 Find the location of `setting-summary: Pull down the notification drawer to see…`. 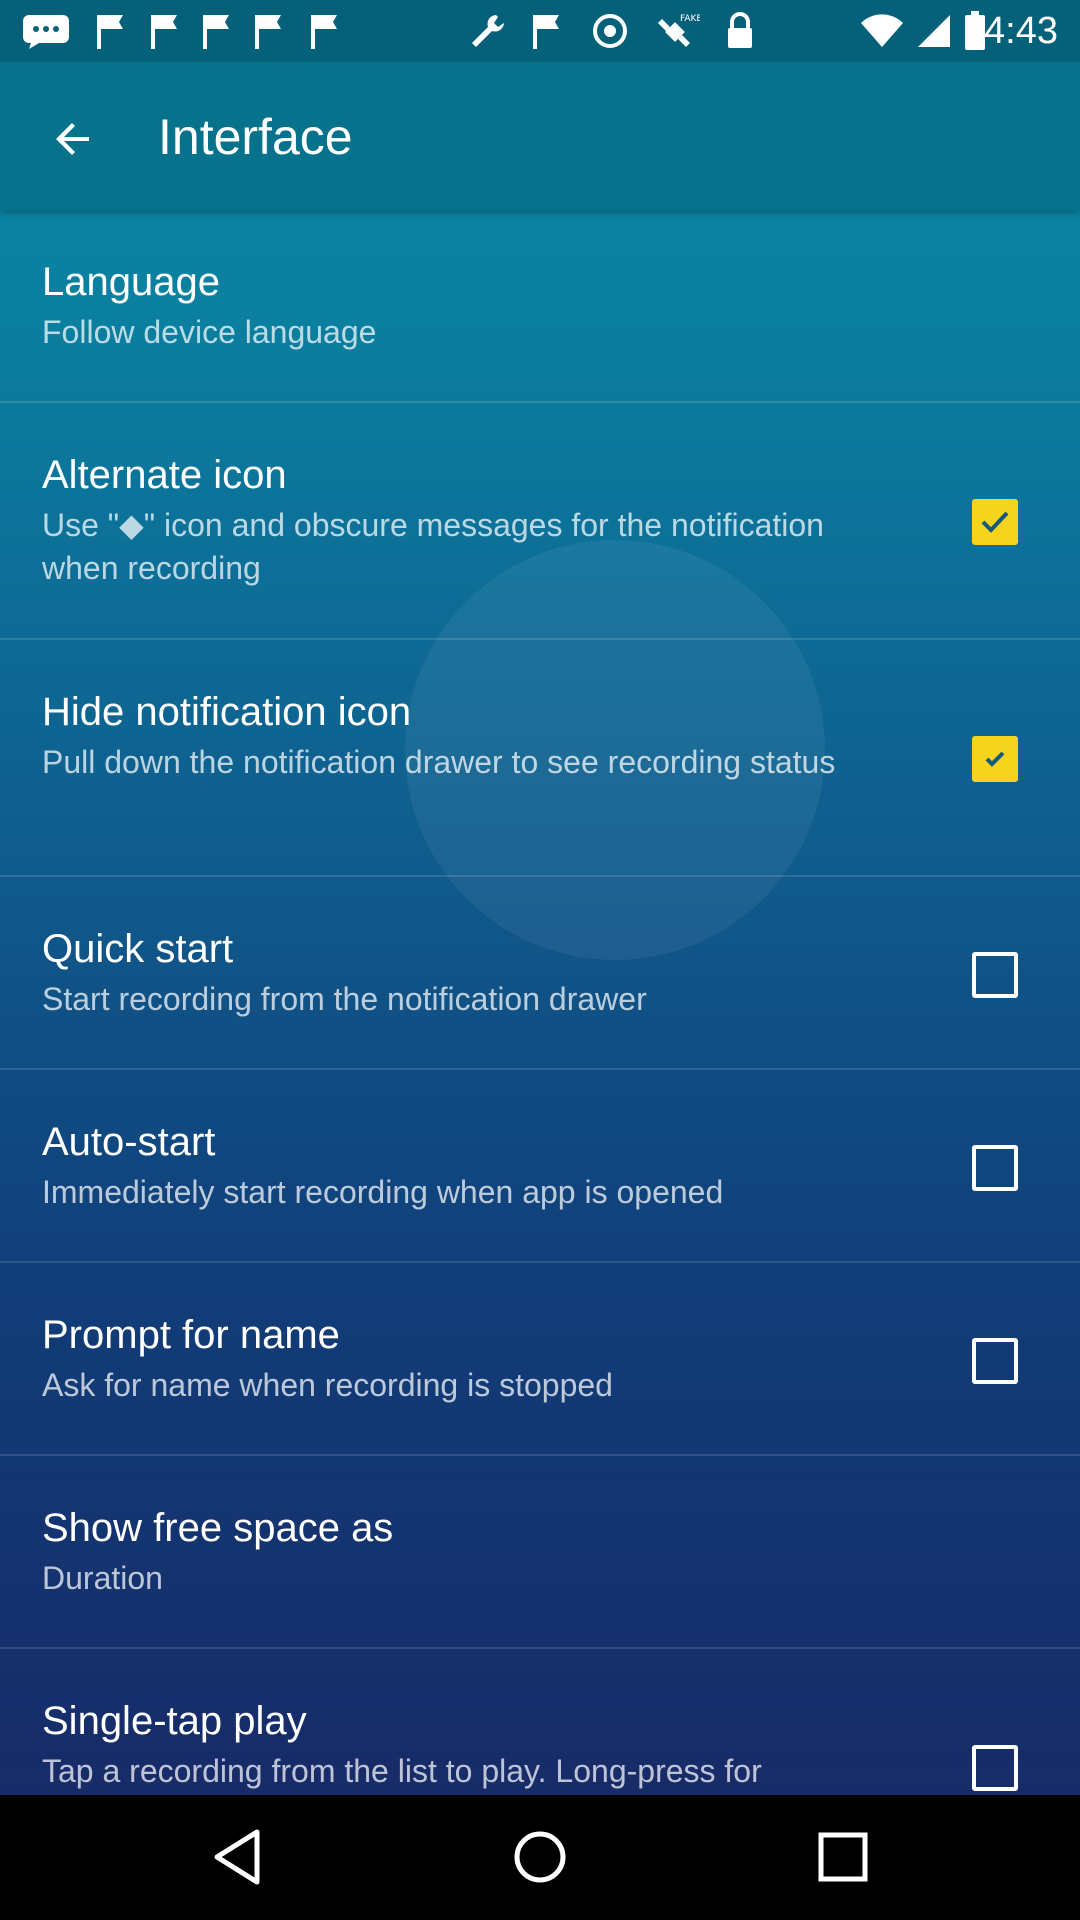

setting-summary: Pull down the notification drawer to see… is located at coordinates (439, 762).